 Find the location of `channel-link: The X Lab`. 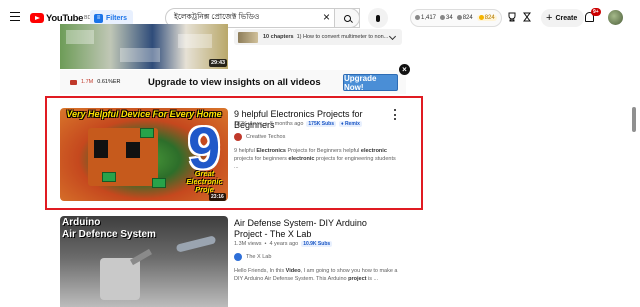

channel-link: The X Lab is located at coordinates (252, 257).